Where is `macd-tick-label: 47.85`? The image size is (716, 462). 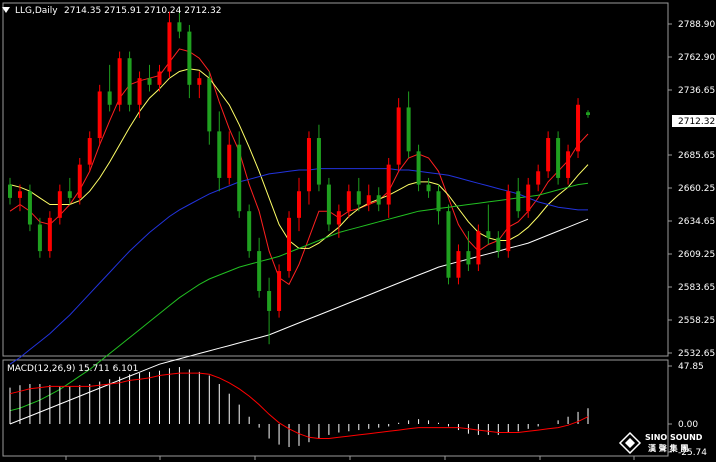 macd-tick-label: 47.85 is located at coordinates (691, 367).